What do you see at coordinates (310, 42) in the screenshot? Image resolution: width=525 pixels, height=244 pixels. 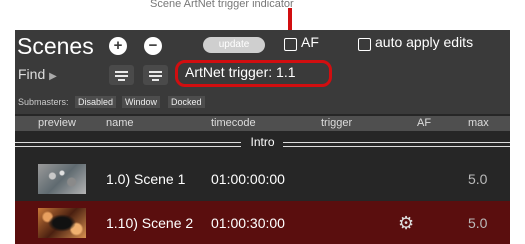 I see `af-checkbox-label: AF` at bounding box center [310, 42].